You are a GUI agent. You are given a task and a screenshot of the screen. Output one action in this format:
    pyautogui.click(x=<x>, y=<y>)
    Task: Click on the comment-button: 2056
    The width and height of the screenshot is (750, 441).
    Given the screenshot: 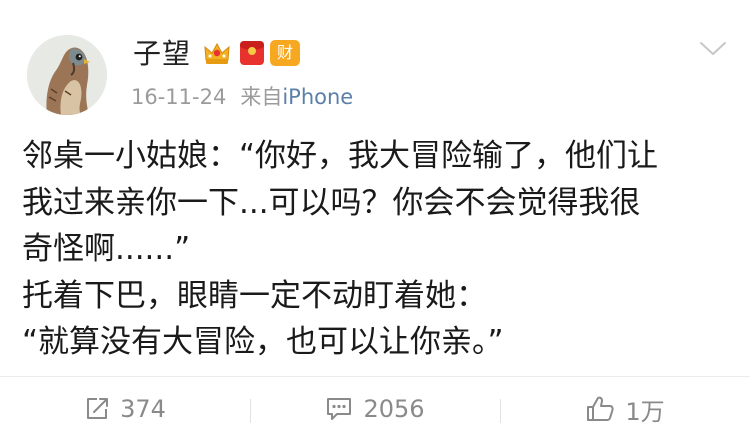 What is the action you would take?
    pyautogui.click(x=375, y=409)
    